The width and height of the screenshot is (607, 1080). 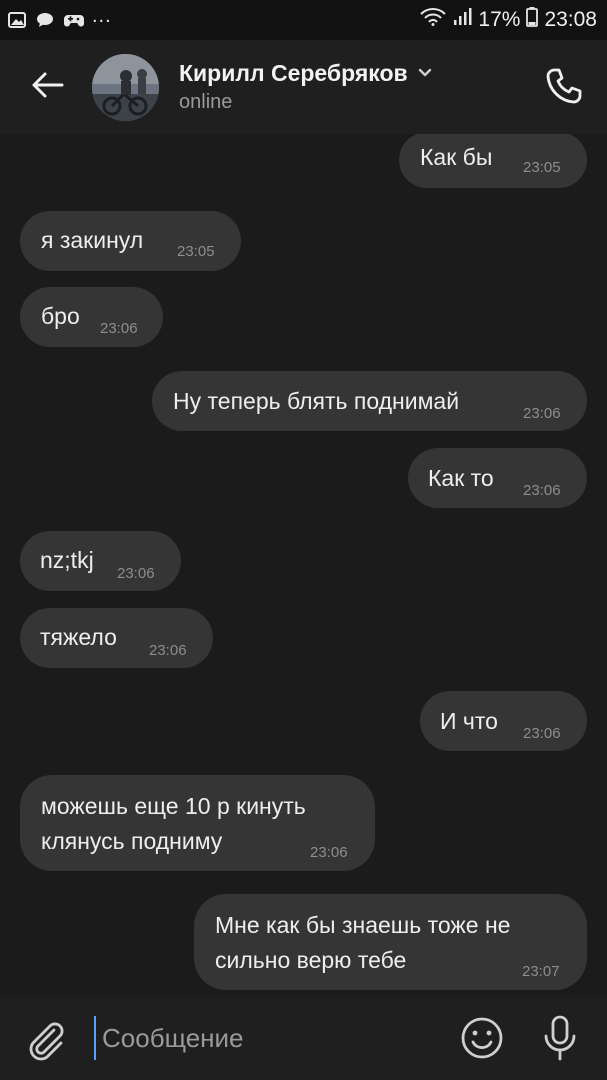 What do you see at coordinates (67, 560) in the screenshot?
I see `message-text: nz;tkj` at bounding box center [67, 560].